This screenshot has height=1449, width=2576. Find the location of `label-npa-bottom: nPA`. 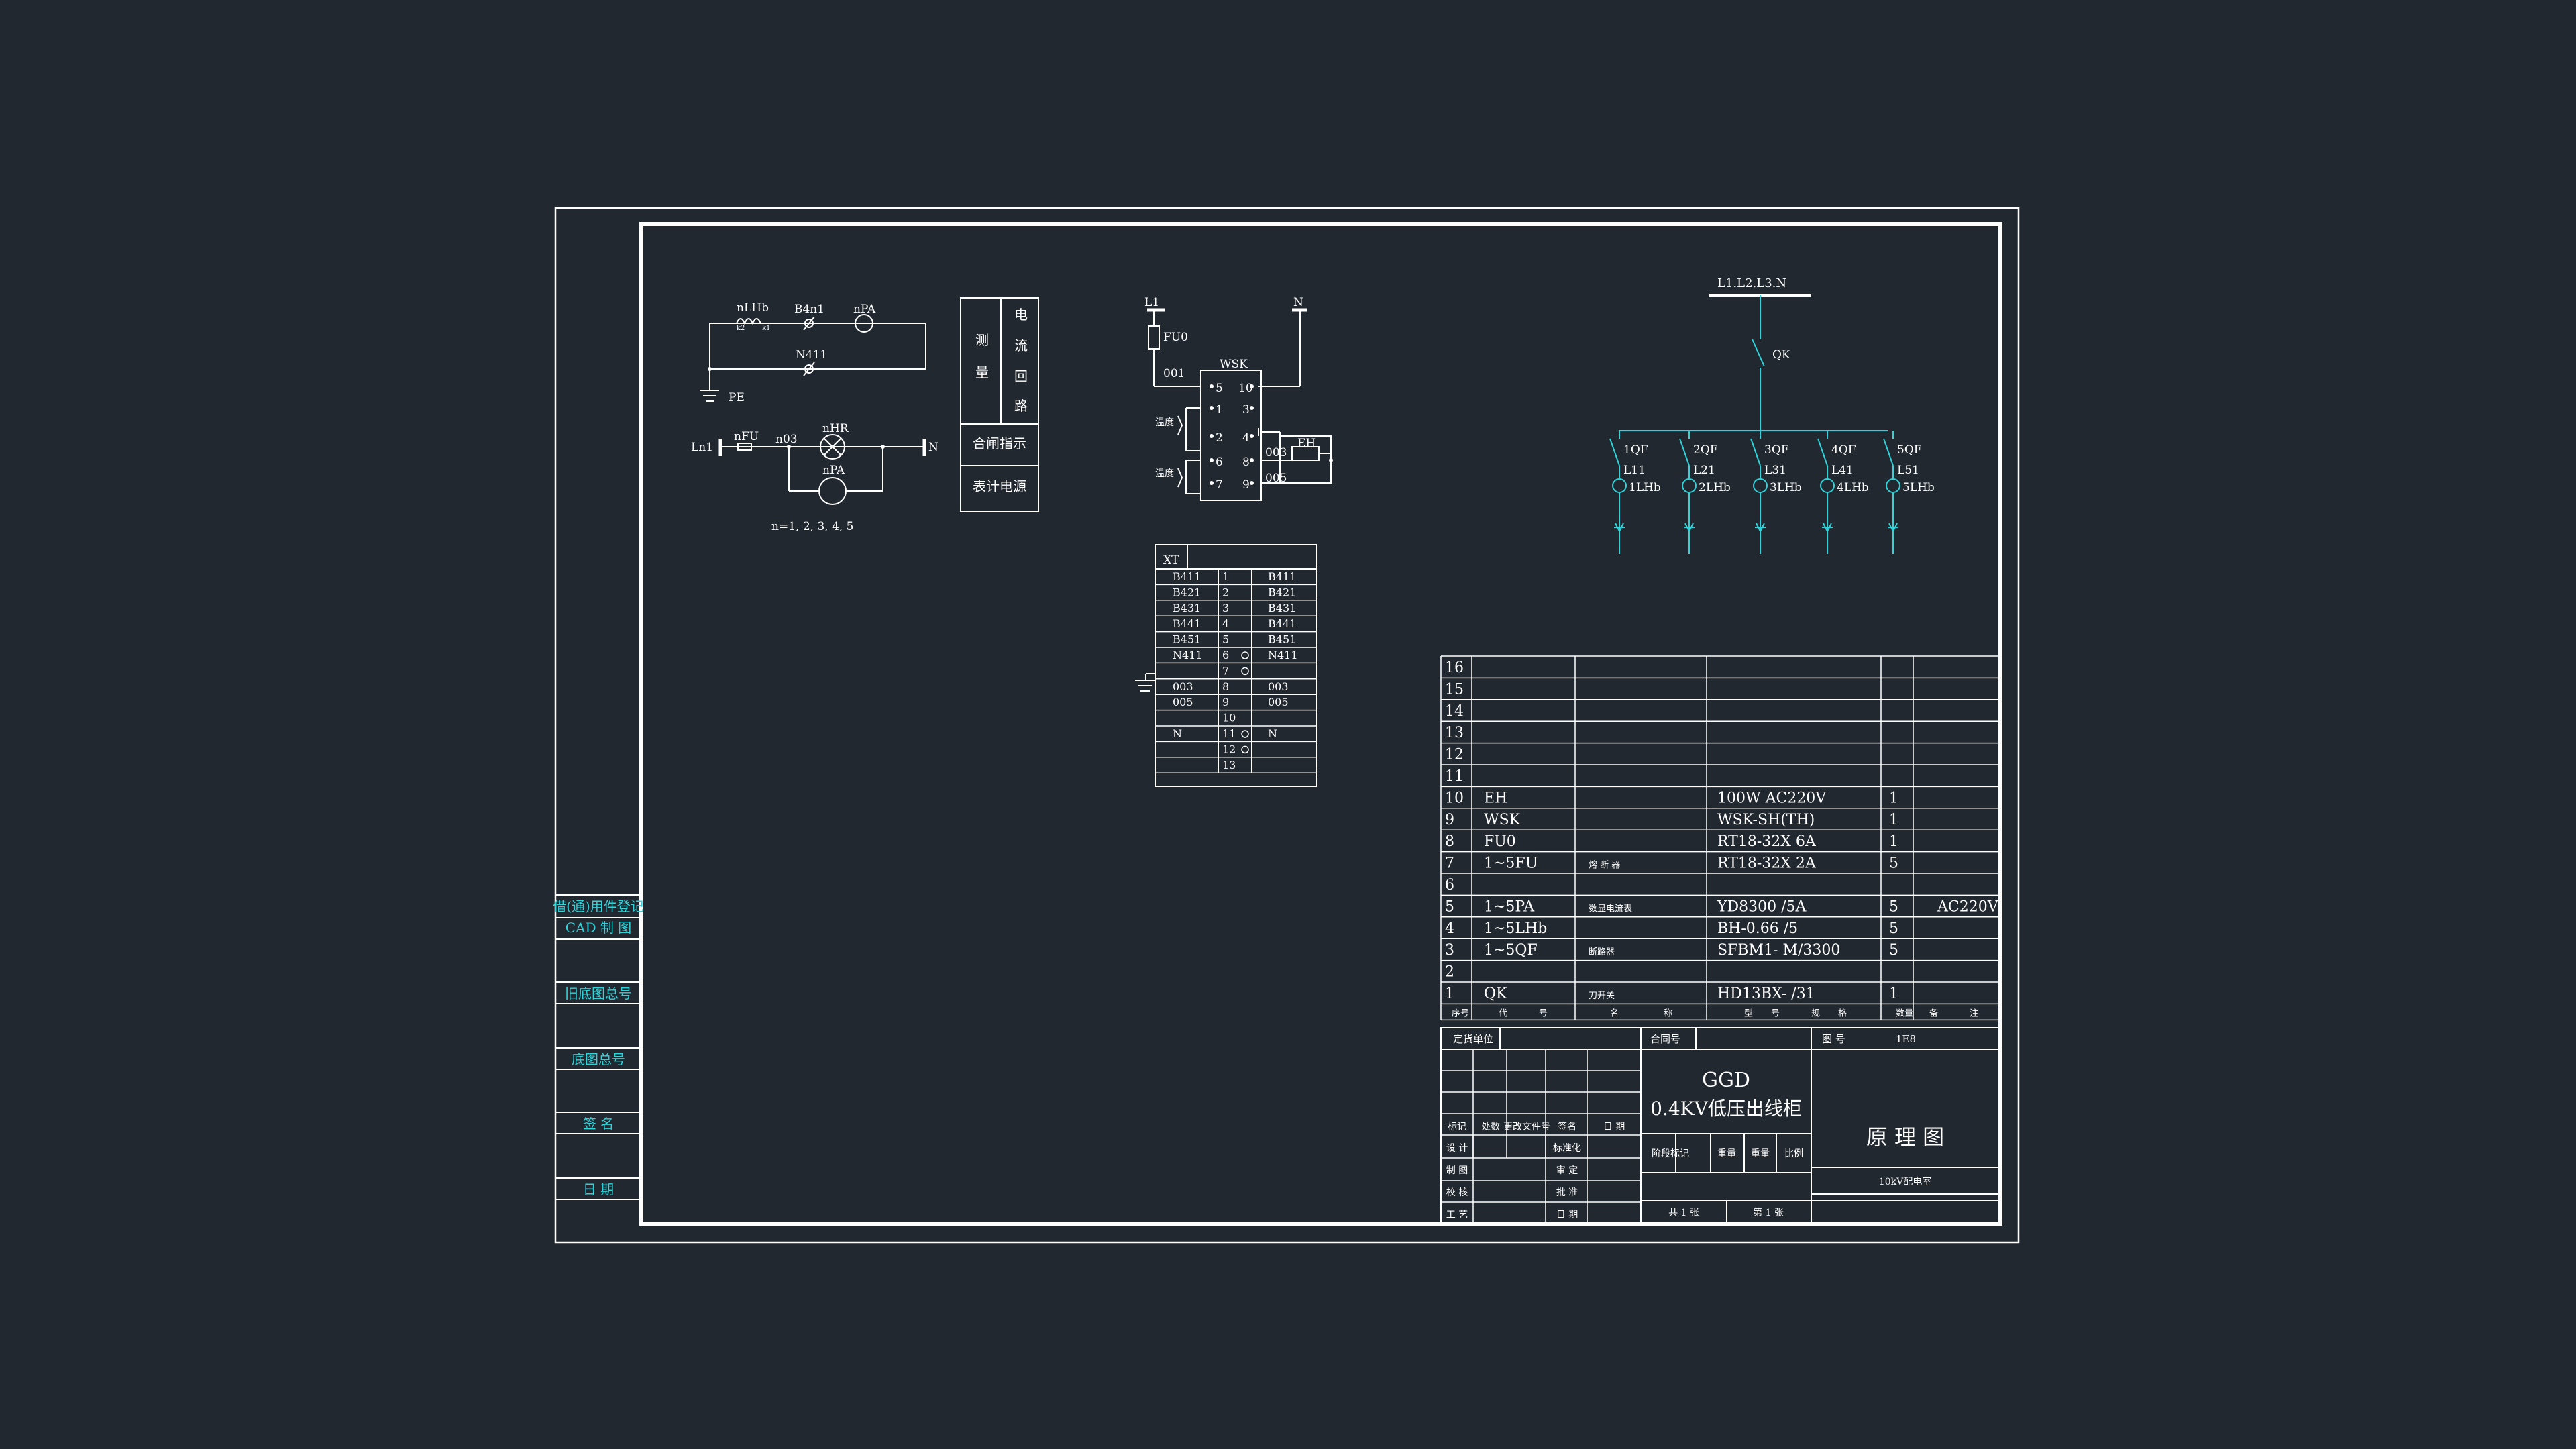

label-npa-bottom: nPA is located at coordinates (833, 470).